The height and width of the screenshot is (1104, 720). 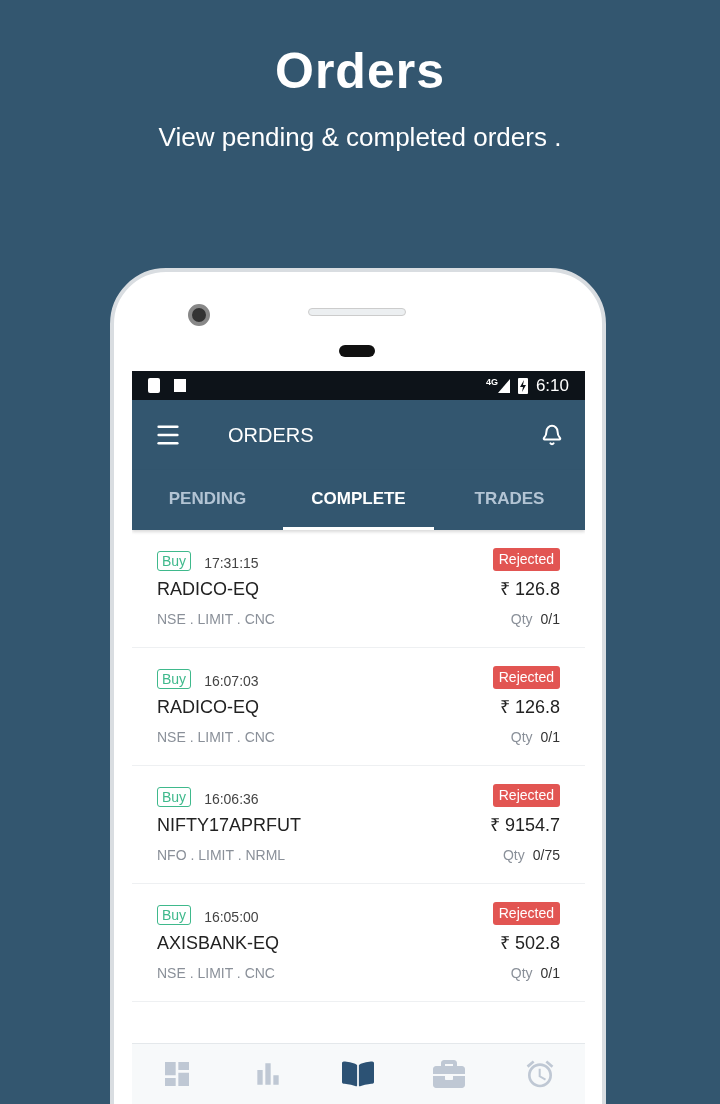 I want to click on sensor-pill, so click(x=357, y=351).